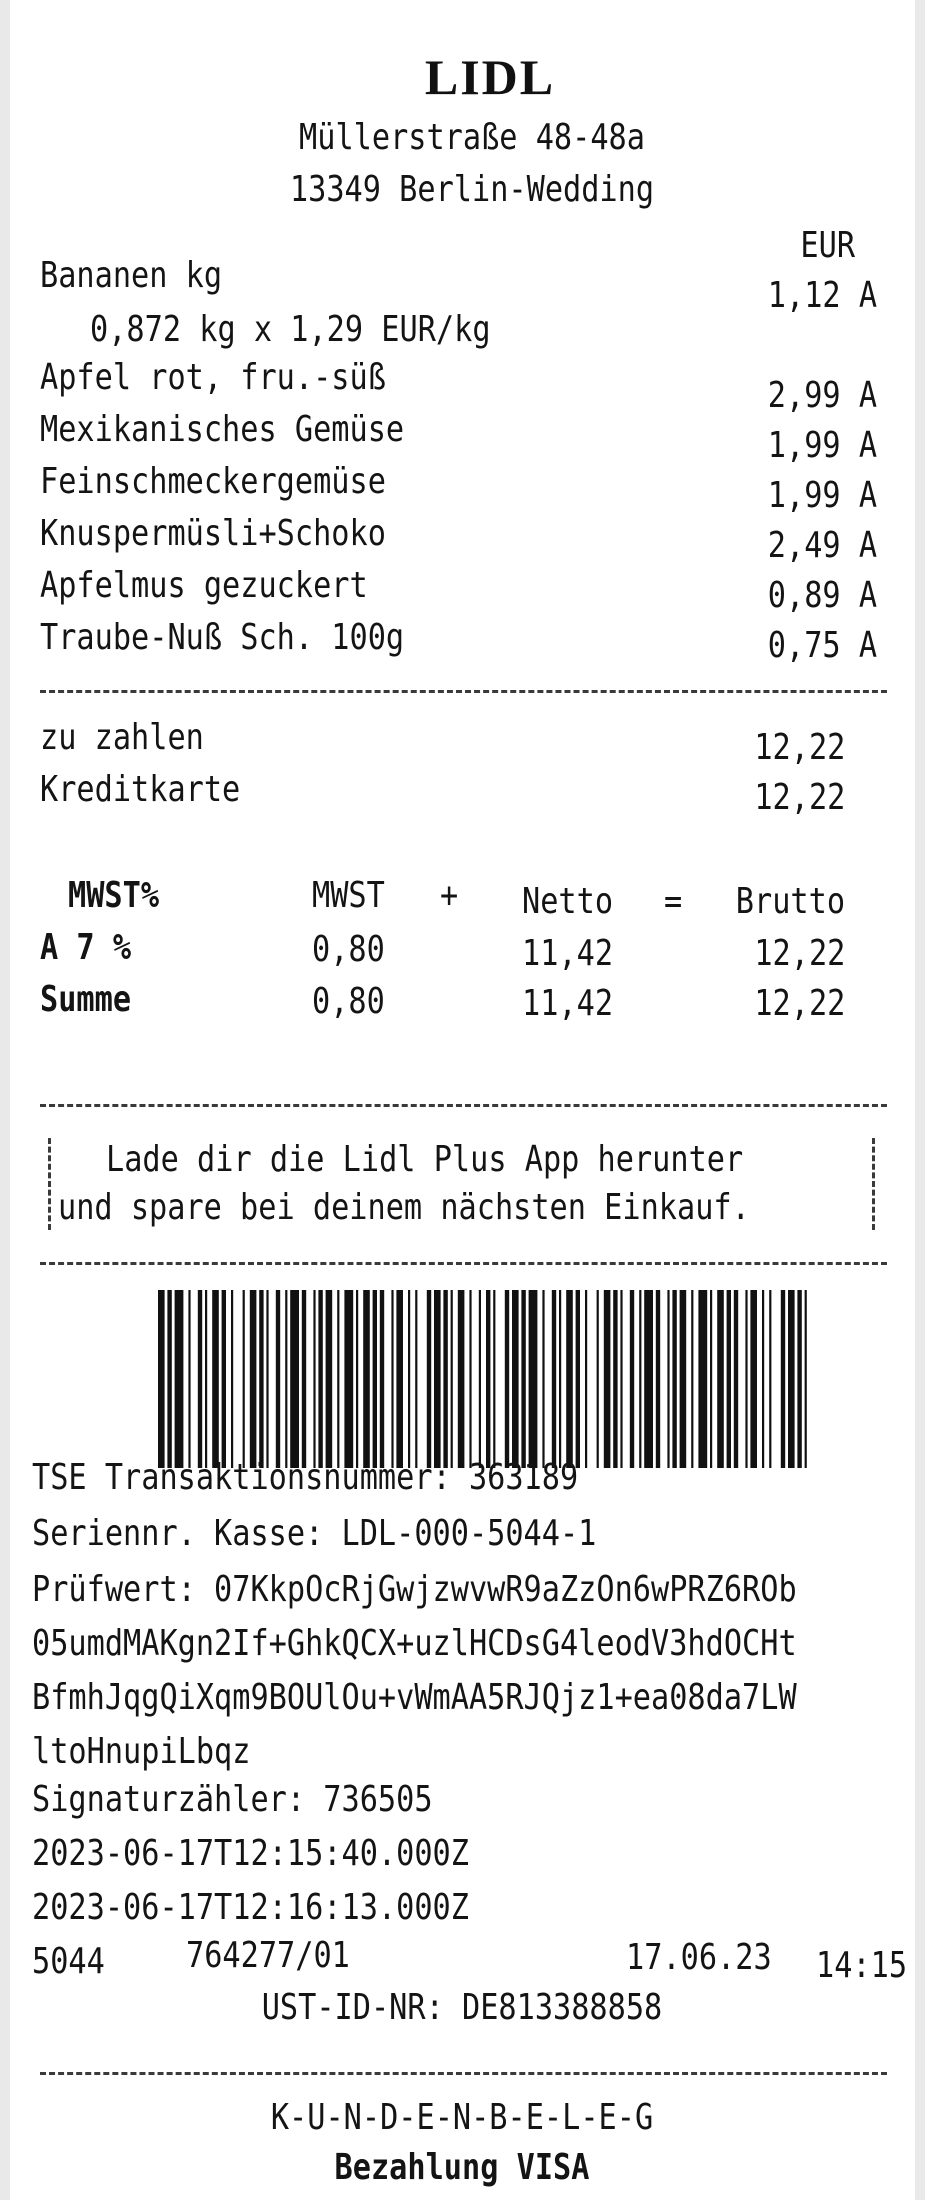  I want to click on receipt-time: 14:15, so click(862, 1965).